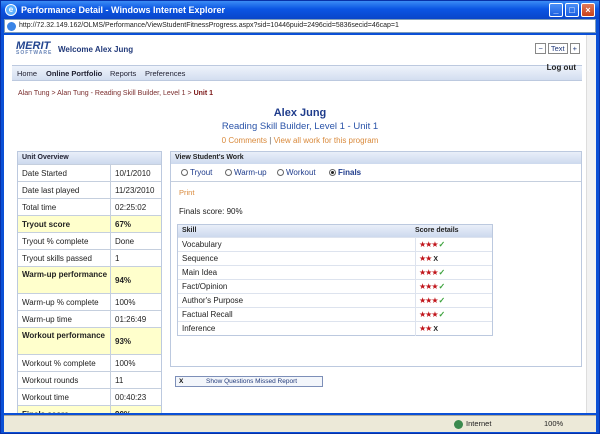 Image resolution: width=600 pixels, height=434 pixels. What do you see at coordinates (244, 140) in the screenshot?
I see `comments-link: 0 Comments` at bounding box center [244, 140].